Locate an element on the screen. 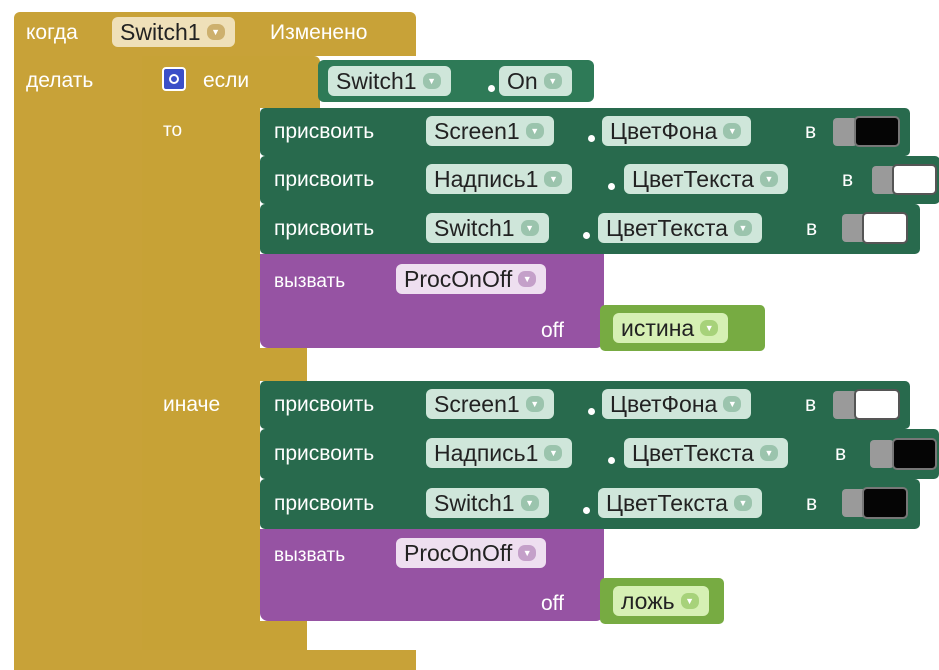 This screenshot has width=939, height=670. gear-icon-center is located at coordinates (174, 79).